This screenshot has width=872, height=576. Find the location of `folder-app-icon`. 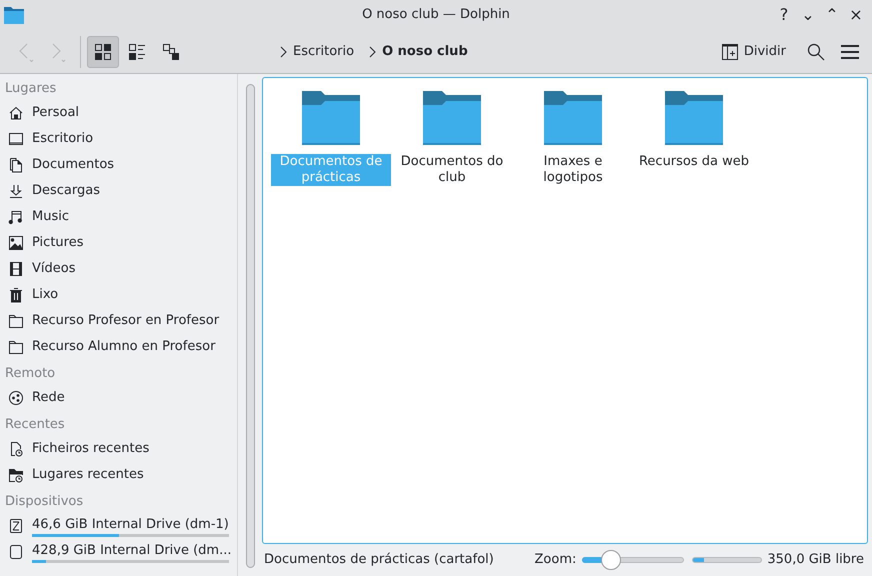

folder-app-icon is located at coordinates (14, 15).